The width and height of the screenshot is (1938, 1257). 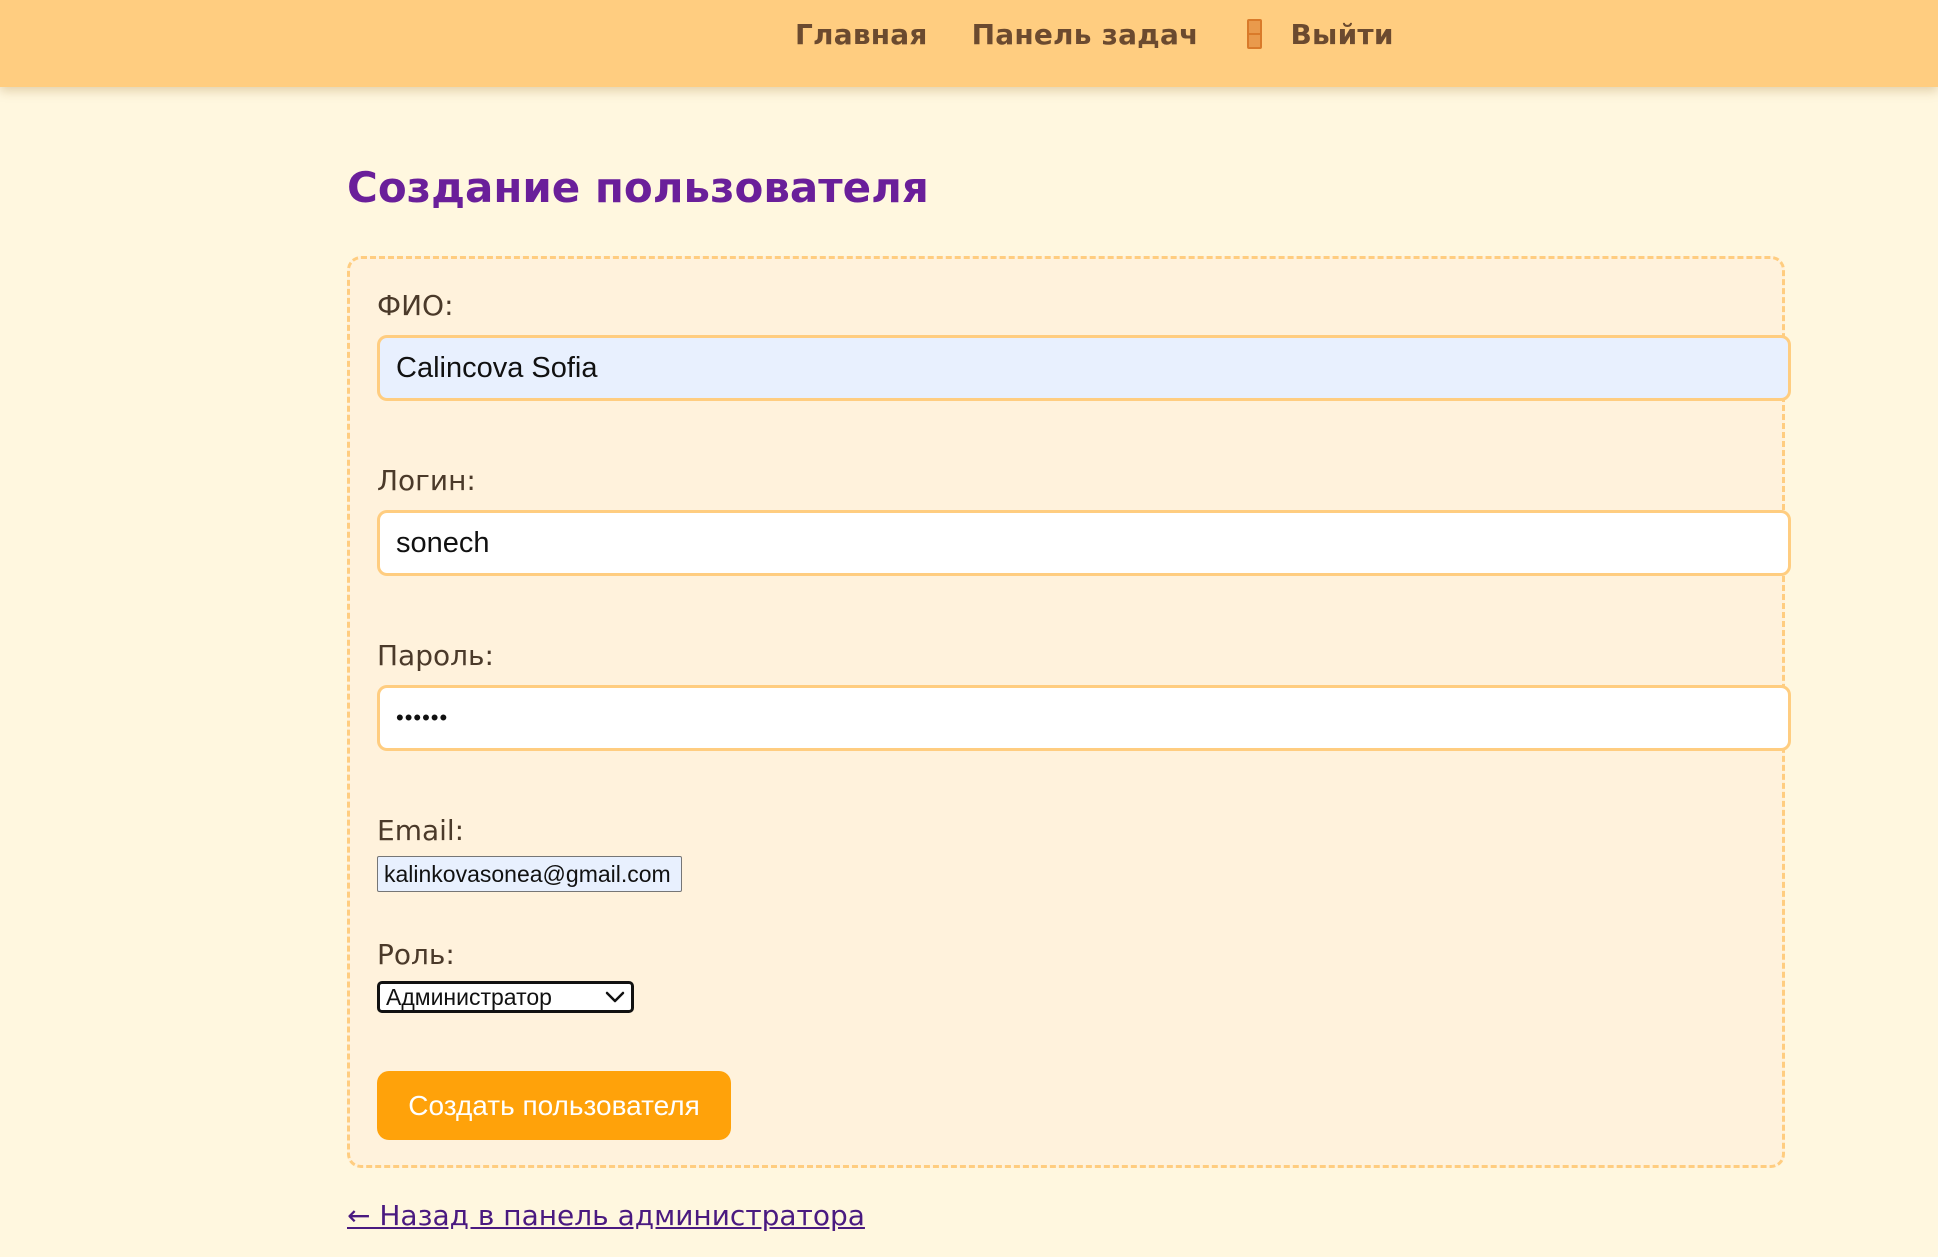 I want to click on main-nav: Главная Панель задач Выйти, so click(x=1094, y=34).